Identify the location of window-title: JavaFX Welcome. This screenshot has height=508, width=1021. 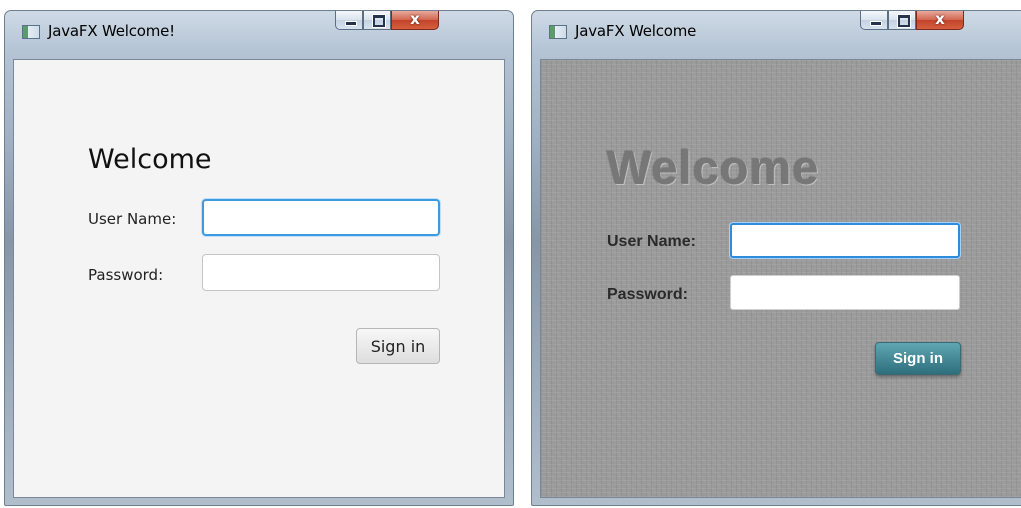
(636, 31).